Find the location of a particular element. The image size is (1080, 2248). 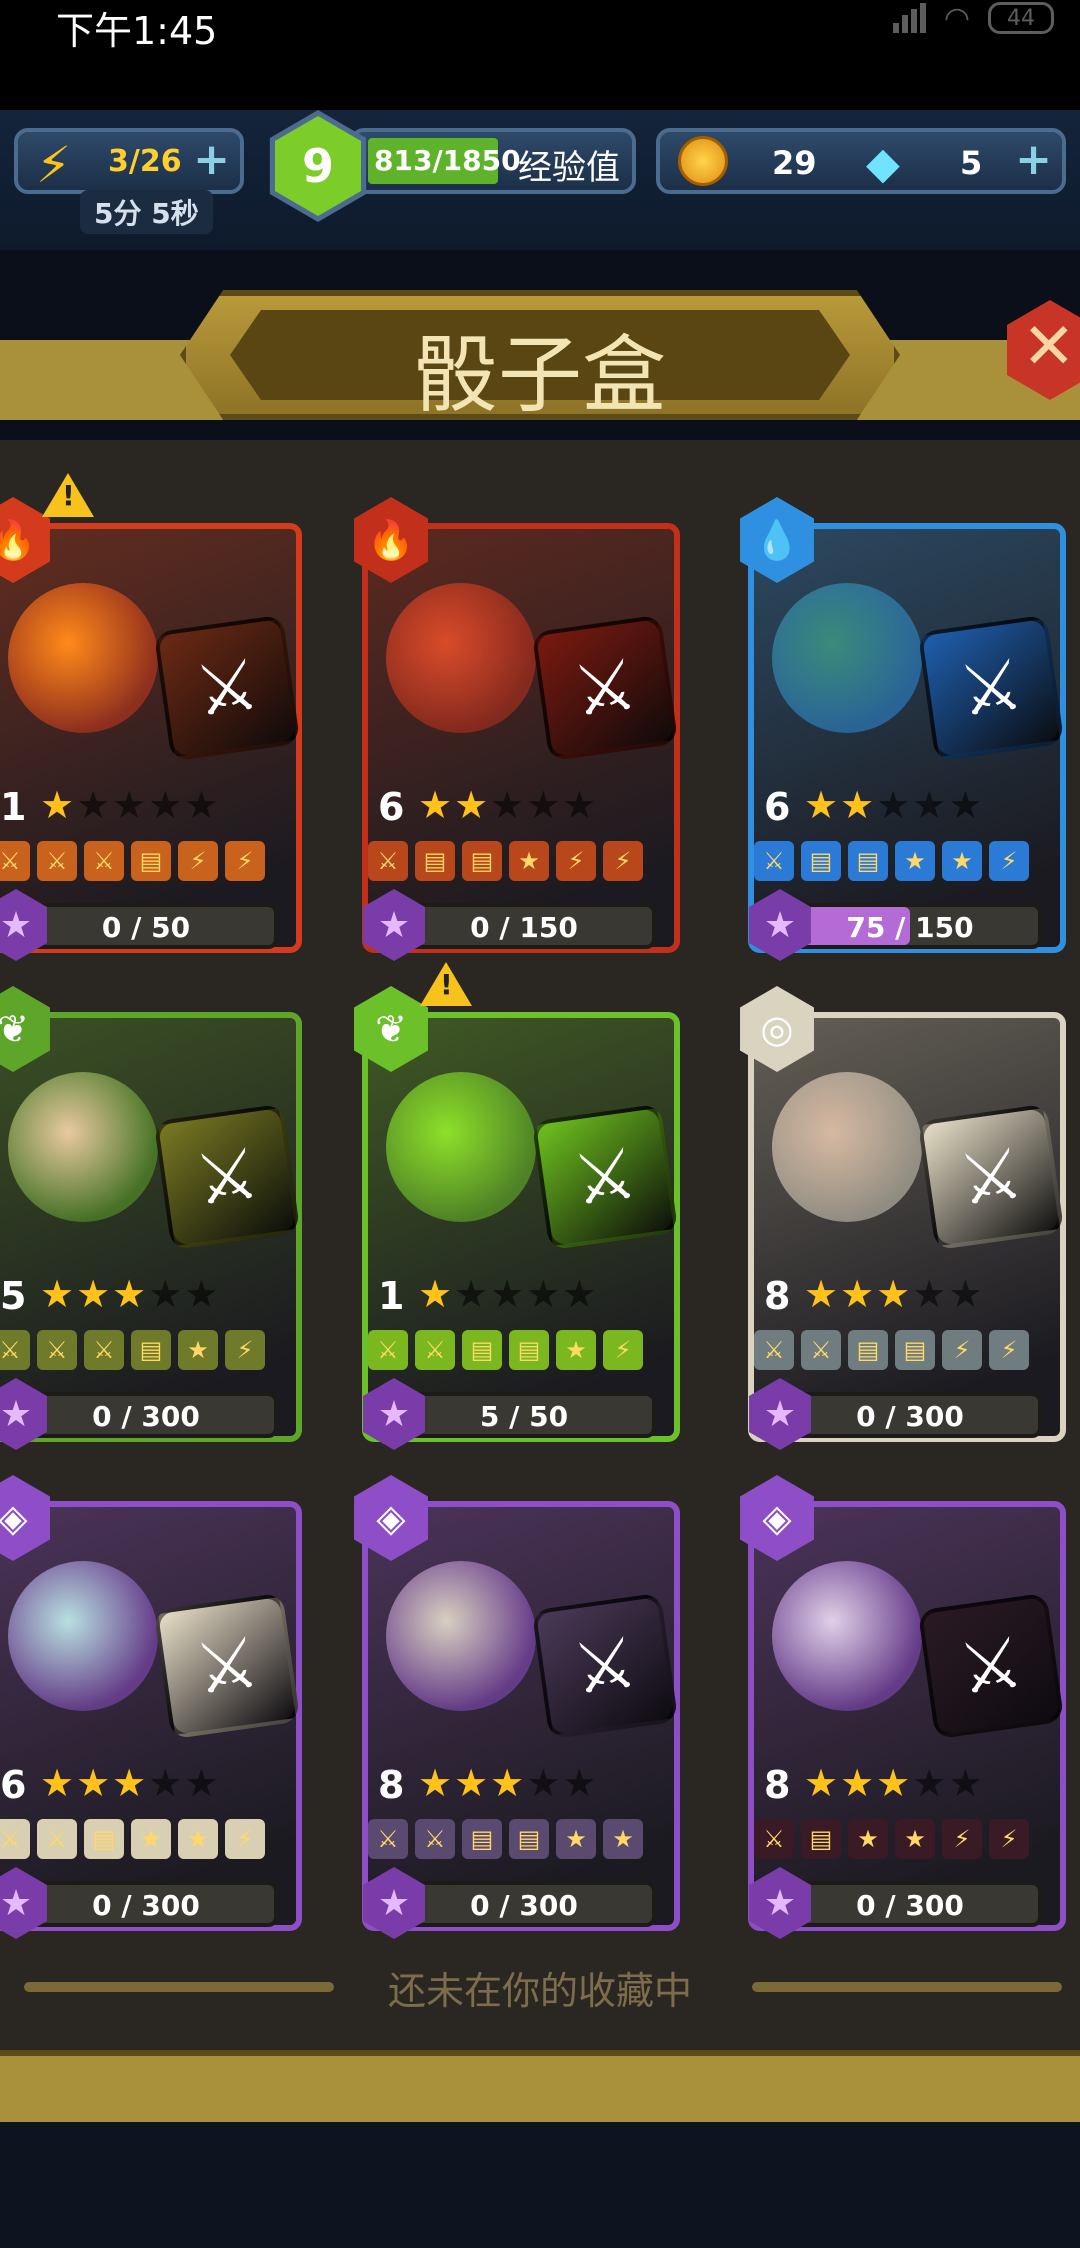

dice-card: ⚔ ❦ 5 ★★★★★ ⚔ ⚔ ⚔ ▤ ★ ⚡ 0 / 300 ★ is located at coordinates (151, 1218).